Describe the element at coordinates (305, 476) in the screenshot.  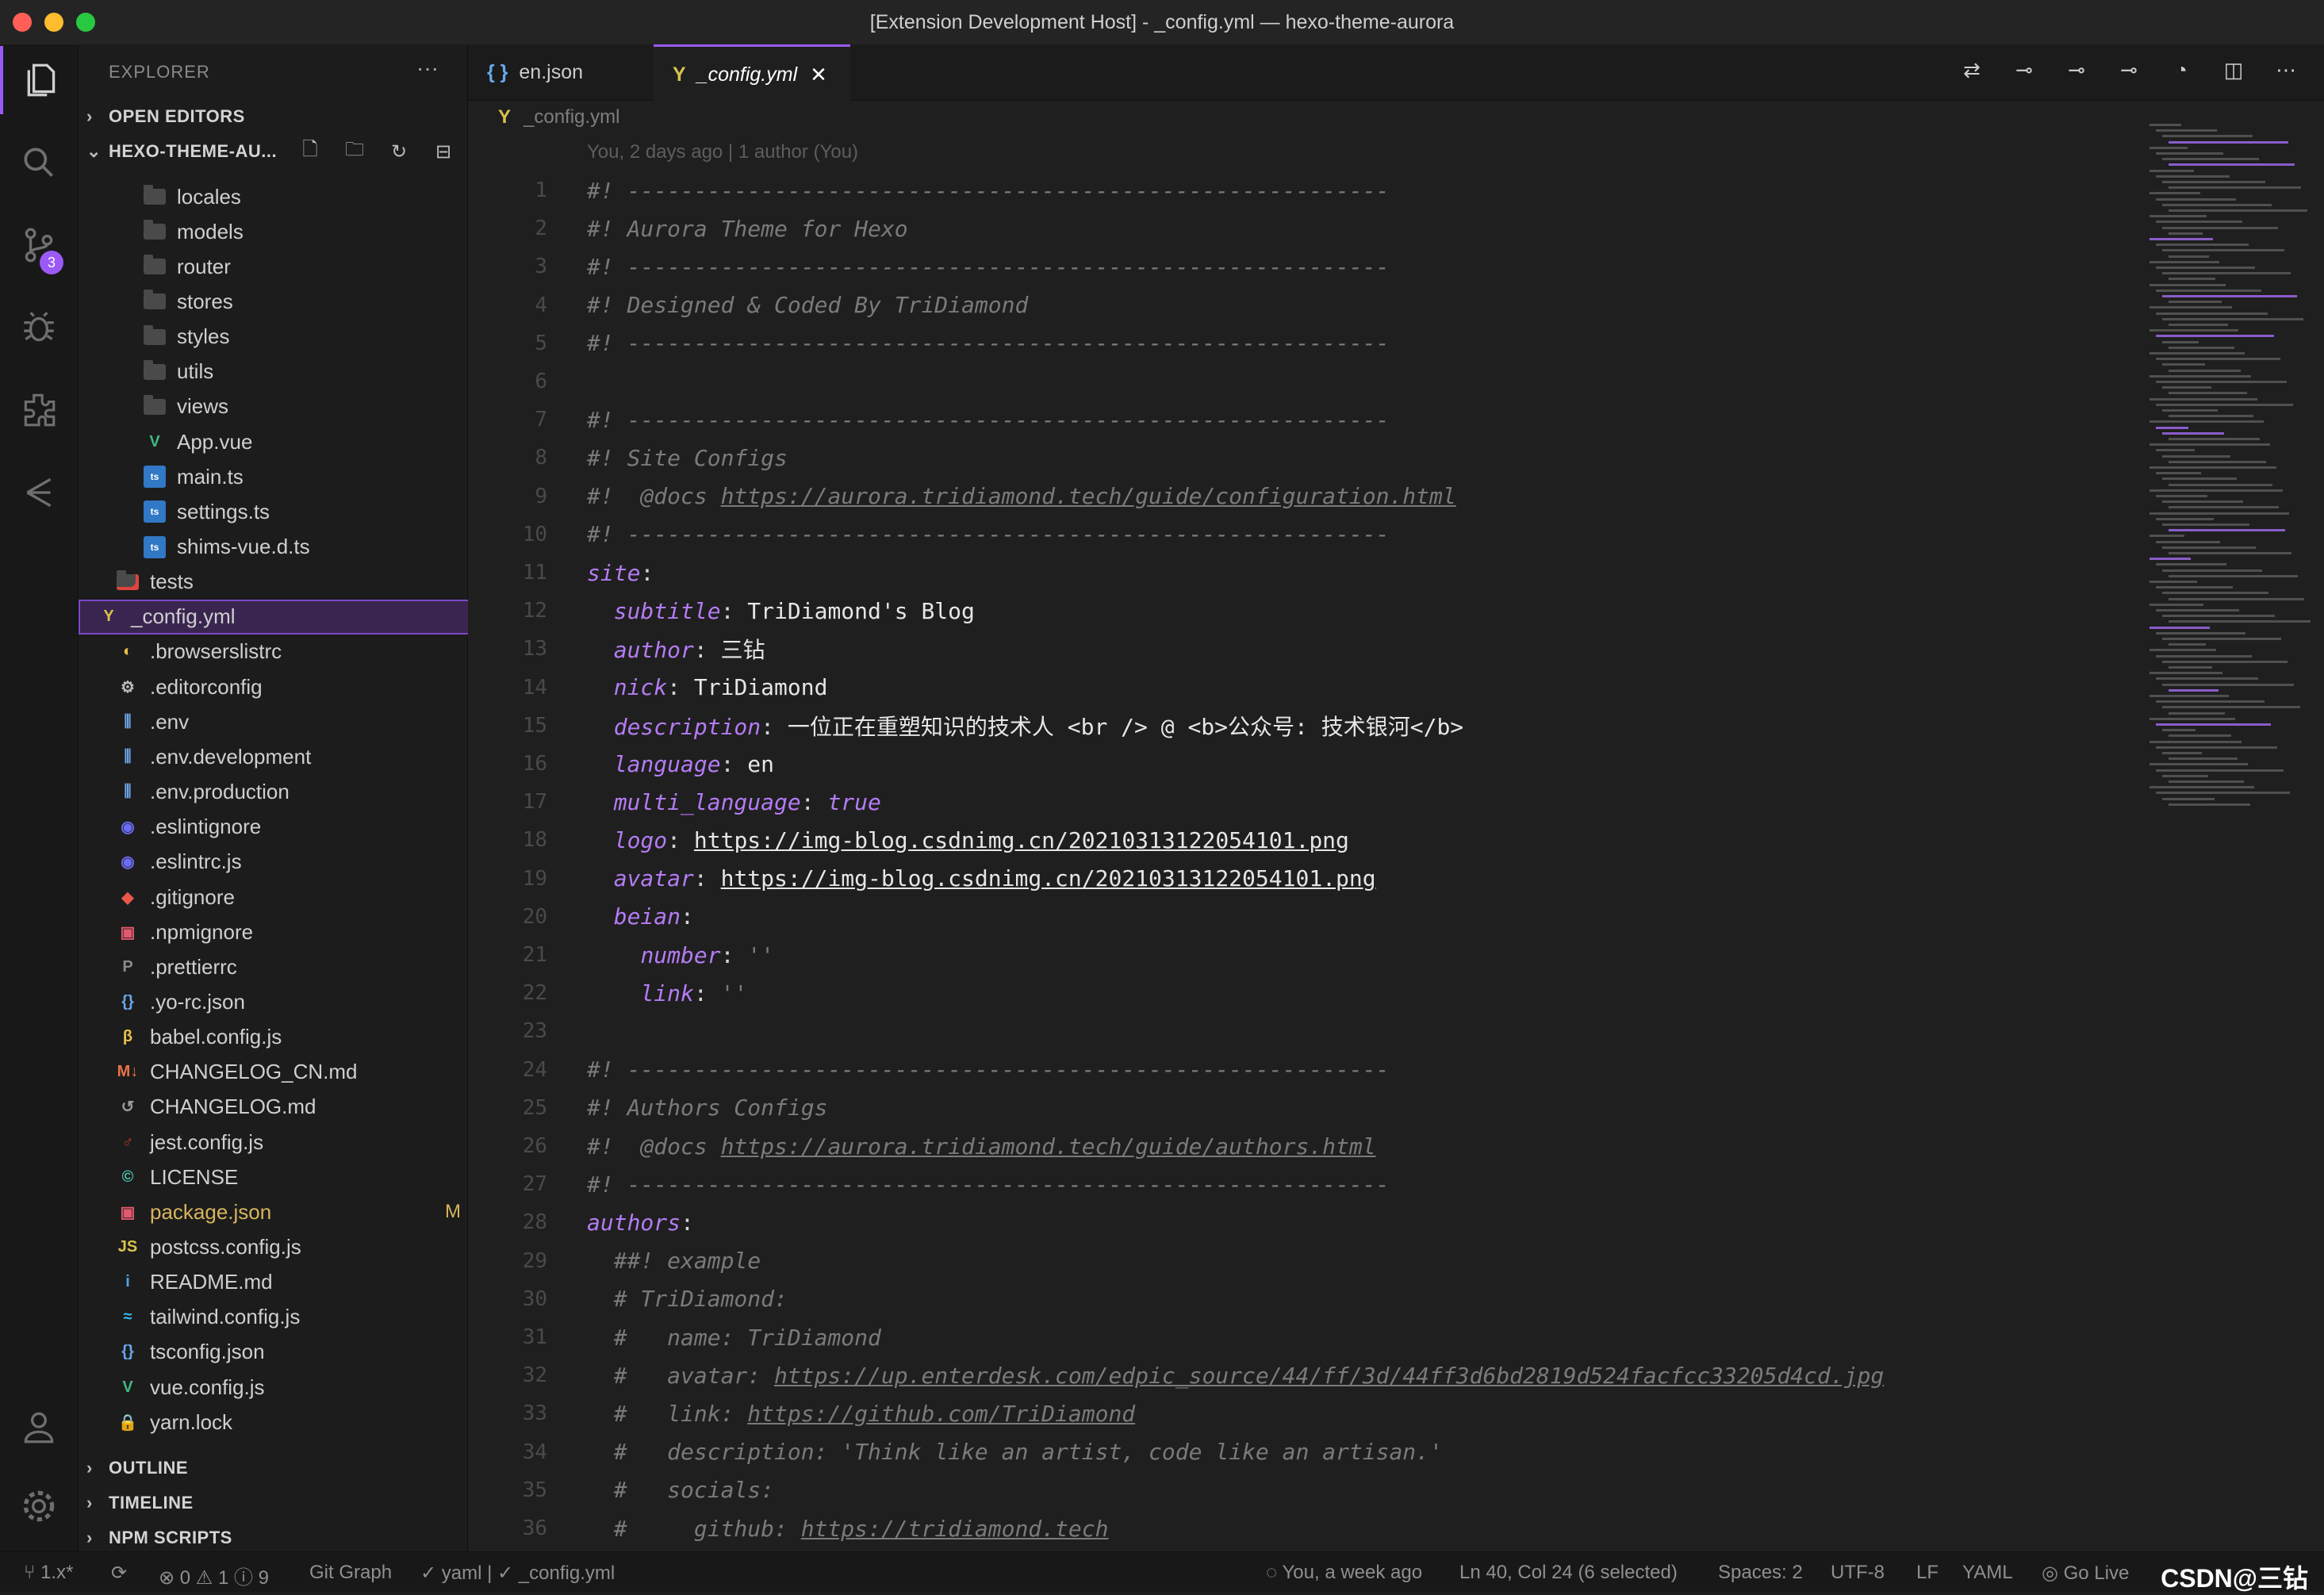
I see `file-tree-item: ts main.ts` at that location.